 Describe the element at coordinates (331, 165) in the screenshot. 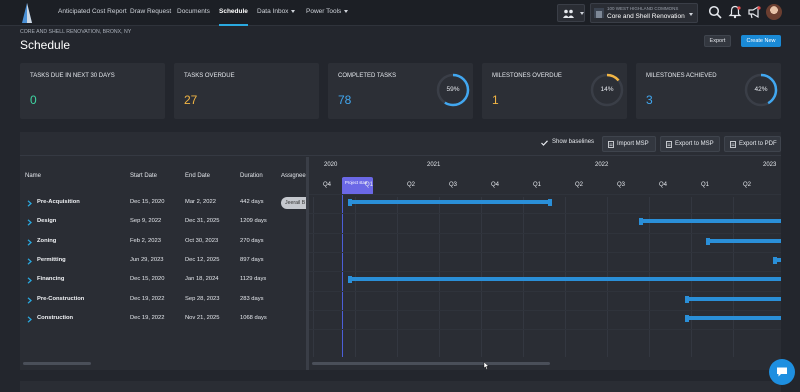

I see `timeline-year: 2020` at that location.